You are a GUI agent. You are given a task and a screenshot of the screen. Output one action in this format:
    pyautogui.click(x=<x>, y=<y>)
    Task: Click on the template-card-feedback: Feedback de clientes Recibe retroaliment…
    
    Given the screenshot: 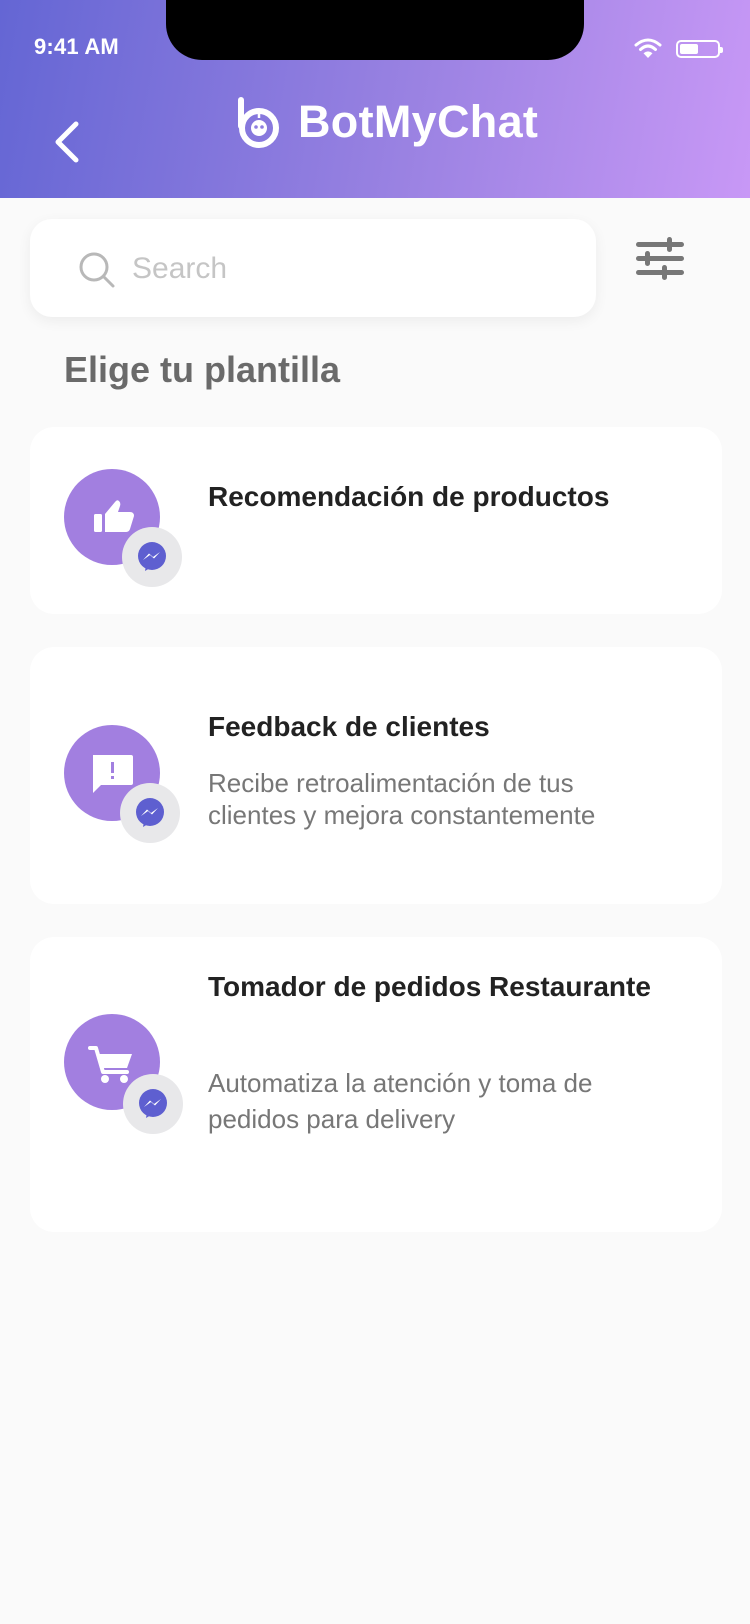 What is the action you would take?
    pyautogui.click(x=376, y=775)
    